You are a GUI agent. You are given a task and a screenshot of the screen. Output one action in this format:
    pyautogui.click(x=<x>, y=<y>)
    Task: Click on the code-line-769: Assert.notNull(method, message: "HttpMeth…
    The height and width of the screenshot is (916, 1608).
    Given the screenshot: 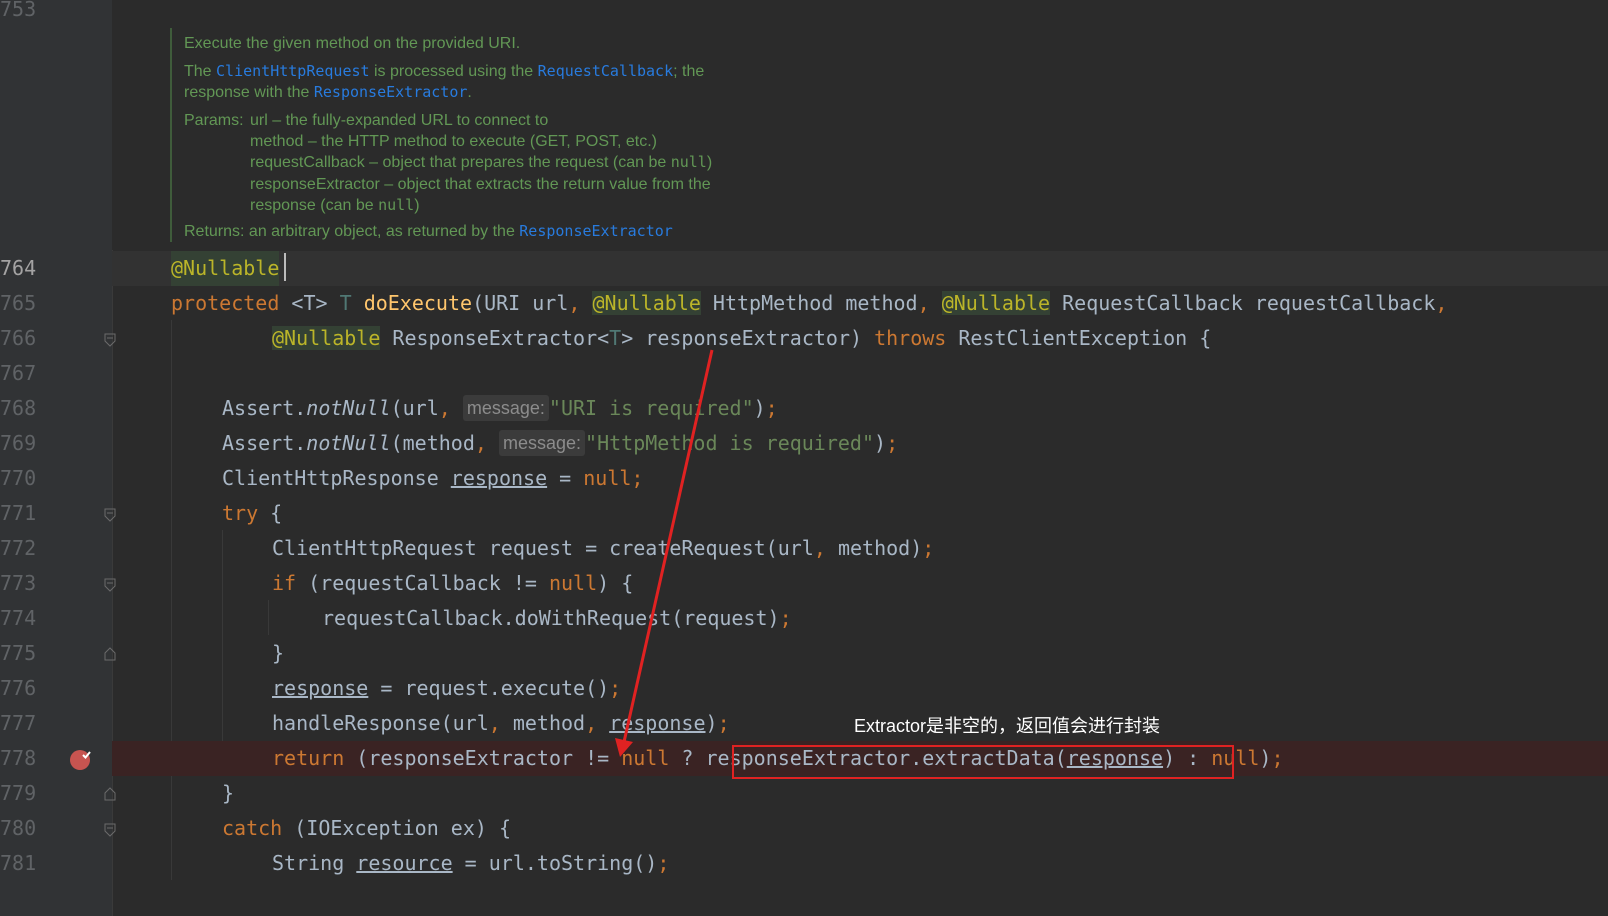 What is the action you would take?
    pyautogui.click(x=860, y=443)
    